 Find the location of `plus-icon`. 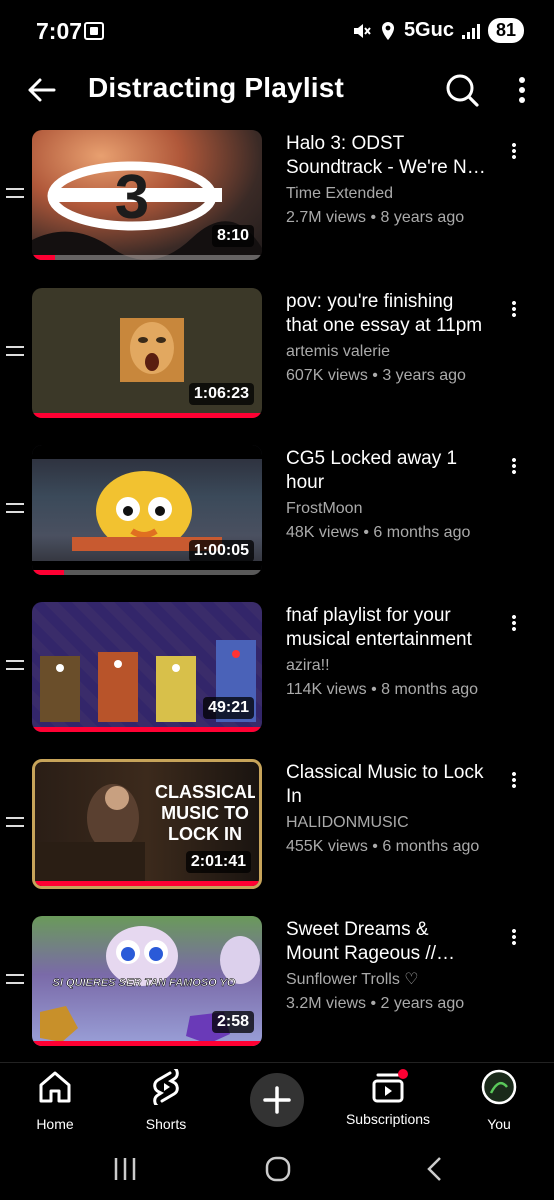

plus-icon is located at coordinates (277, 1100).